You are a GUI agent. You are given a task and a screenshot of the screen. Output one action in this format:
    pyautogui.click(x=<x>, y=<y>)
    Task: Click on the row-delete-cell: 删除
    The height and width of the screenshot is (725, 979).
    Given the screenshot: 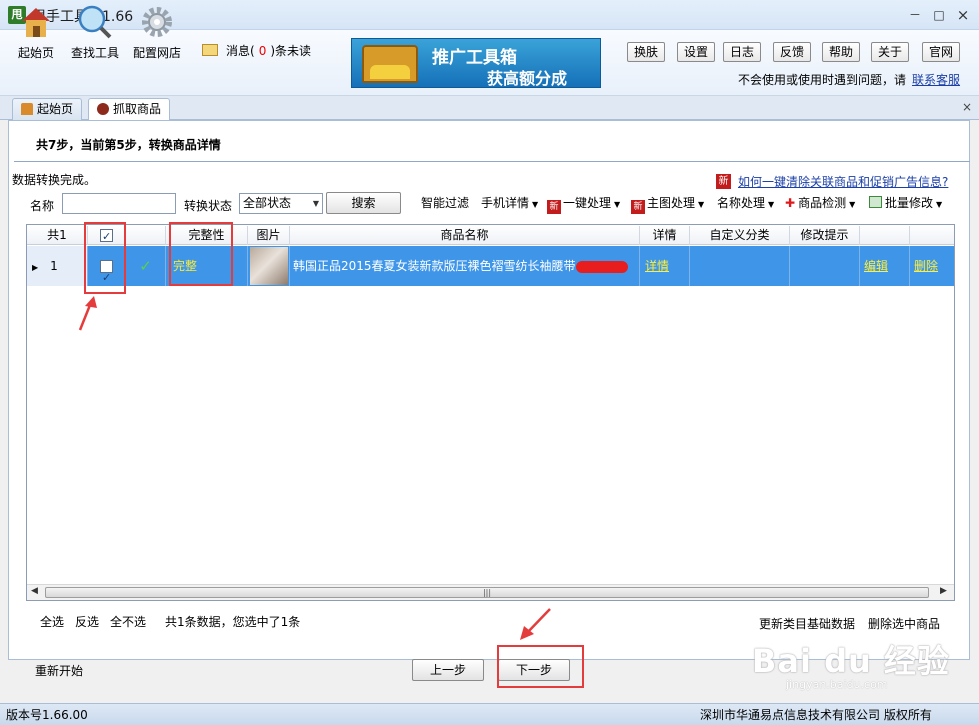 What is the action you would take?
    pyautogui.click(x=932, y=266)
    